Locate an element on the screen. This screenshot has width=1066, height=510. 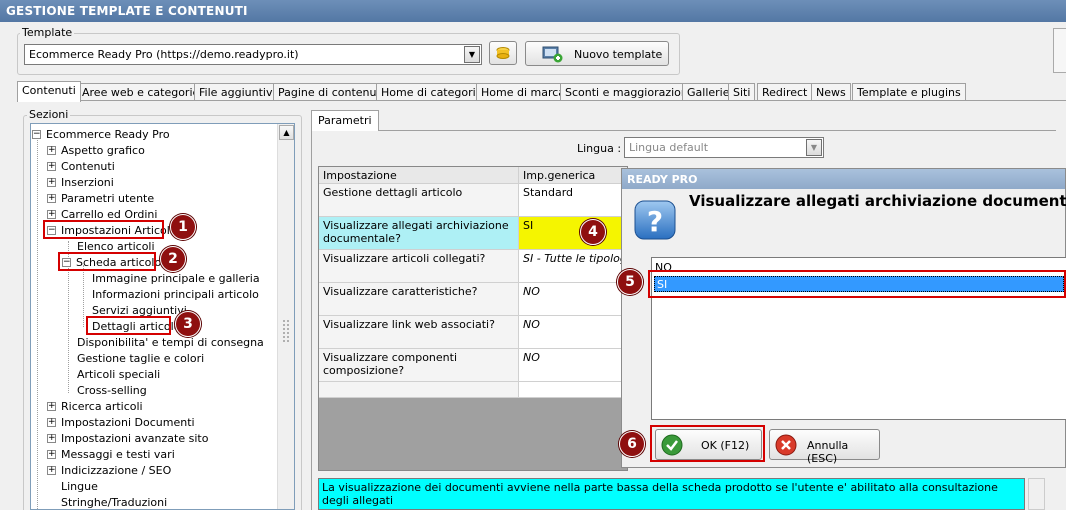
tab-redirect: Redirect is located at coordinates (785, 92).